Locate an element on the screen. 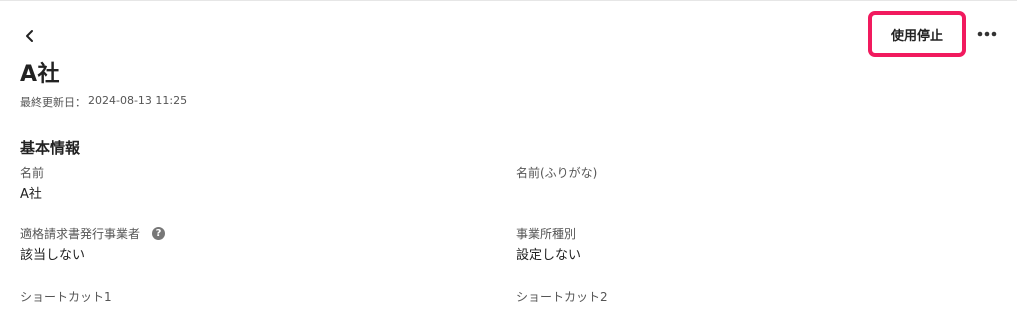  more-horizontal-icon is located at coordinates (987, 34).